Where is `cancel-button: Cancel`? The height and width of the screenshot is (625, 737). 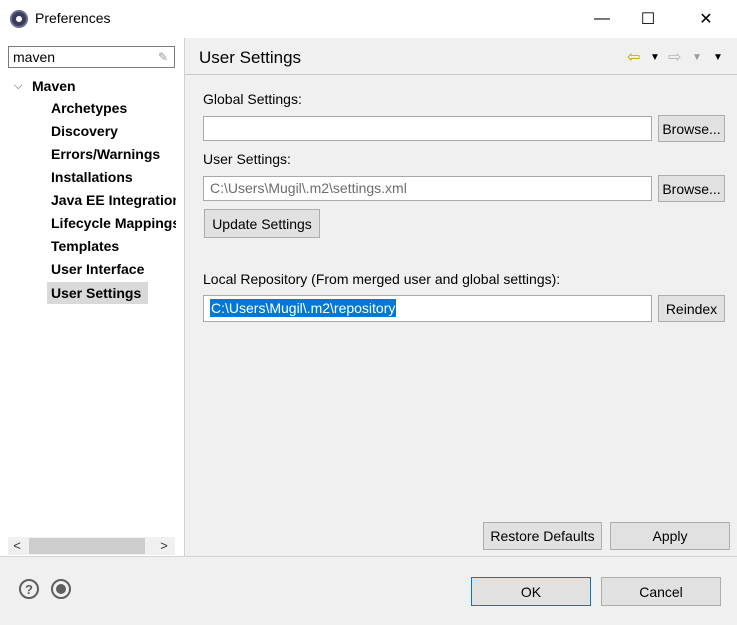 cancel-button: Cancel is located at coordinates (661, 591).